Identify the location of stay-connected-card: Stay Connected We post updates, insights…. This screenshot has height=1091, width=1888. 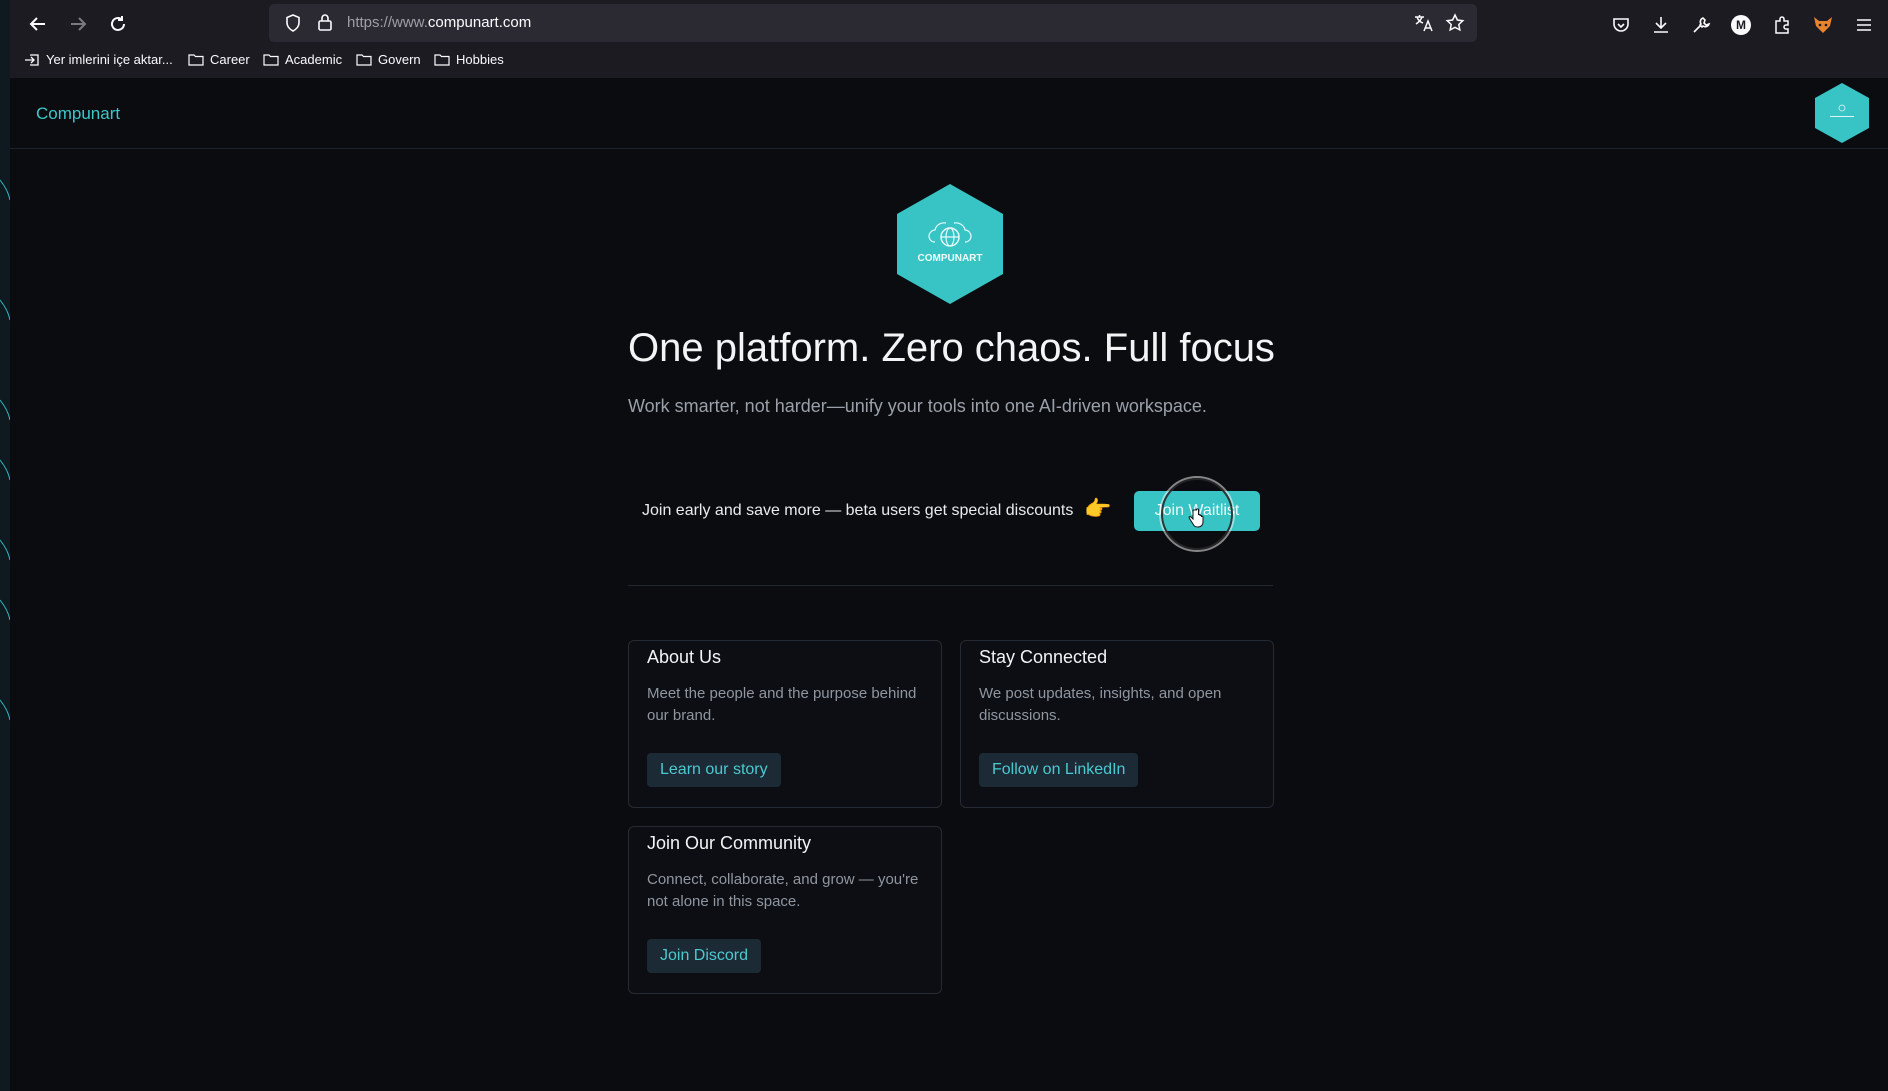
(1117, 724).